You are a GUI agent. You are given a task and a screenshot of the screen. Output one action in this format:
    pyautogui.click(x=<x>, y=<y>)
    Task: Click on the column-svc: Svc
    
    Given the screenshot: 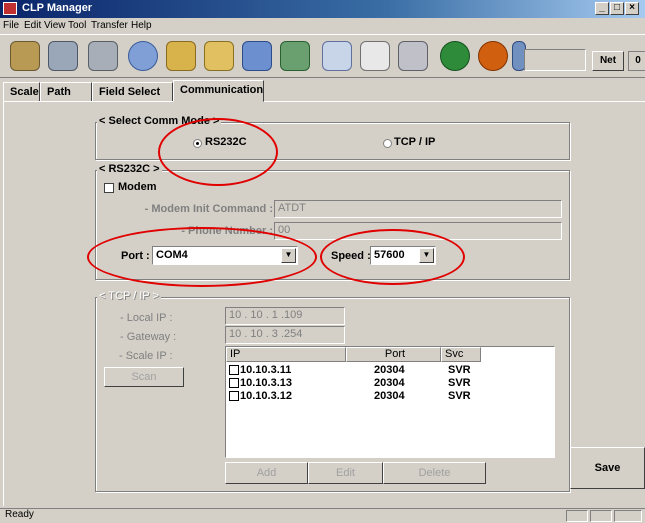 What is the action you would take?
    pyautogui.click(x=461, y=354)
    